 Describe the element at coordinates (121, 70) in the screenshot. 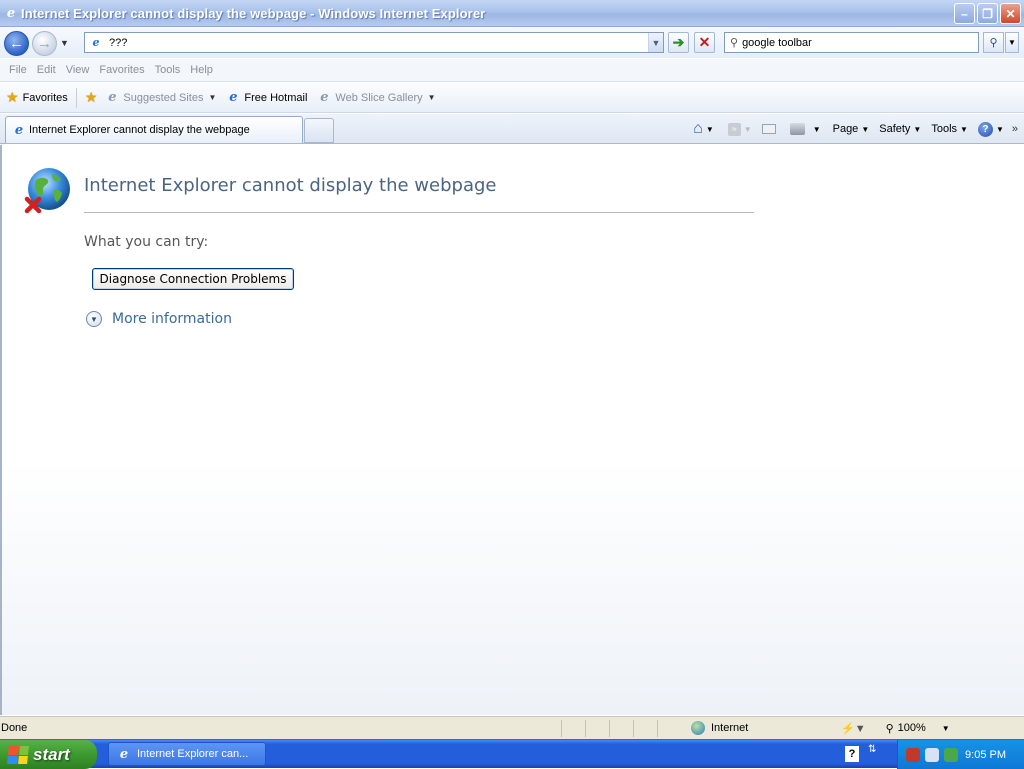

I see `menu-favorites: Favorites` at that location.